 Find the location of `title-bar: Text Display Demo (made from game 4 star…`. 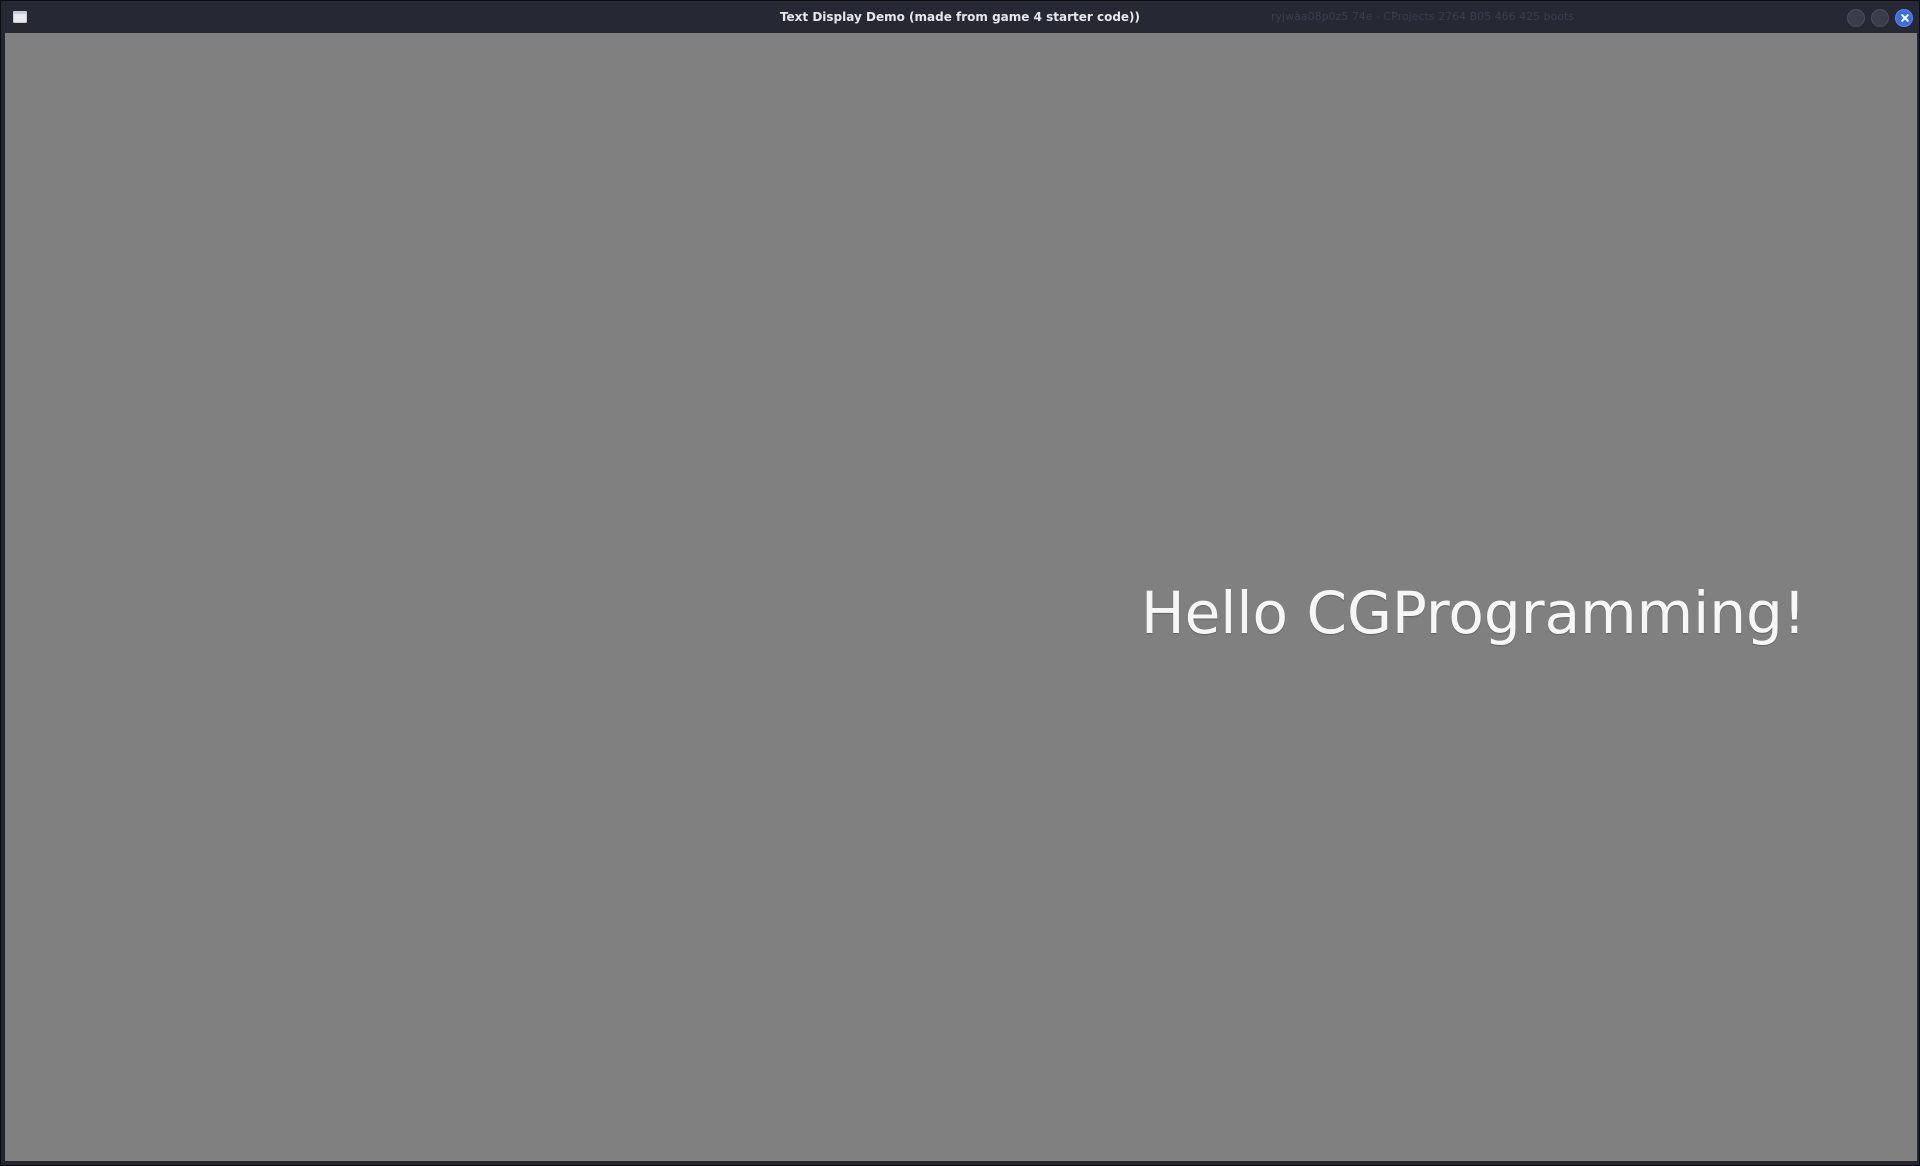

title-bar: Text Display Demo (made from game 4 star… is located at coordinates (960, 17).